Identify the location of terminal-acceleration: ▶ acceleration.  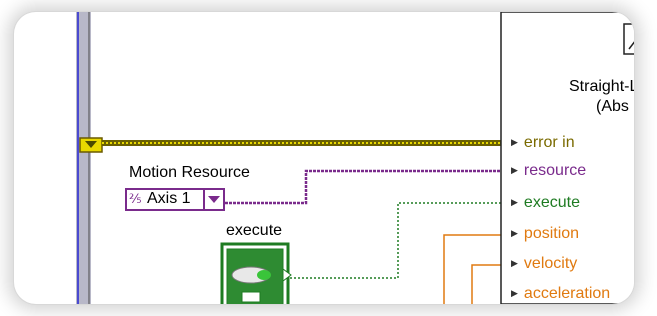
(560, 294).